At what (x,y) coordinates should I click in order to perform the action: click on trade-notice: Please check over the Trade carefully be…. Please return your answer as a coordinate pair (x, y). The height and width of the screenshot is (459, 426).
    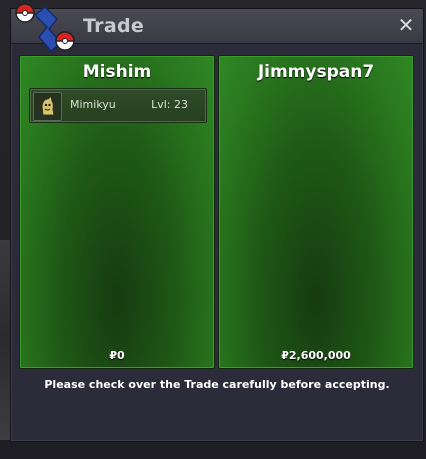
    Looking at the image, I should click on (217, 384).